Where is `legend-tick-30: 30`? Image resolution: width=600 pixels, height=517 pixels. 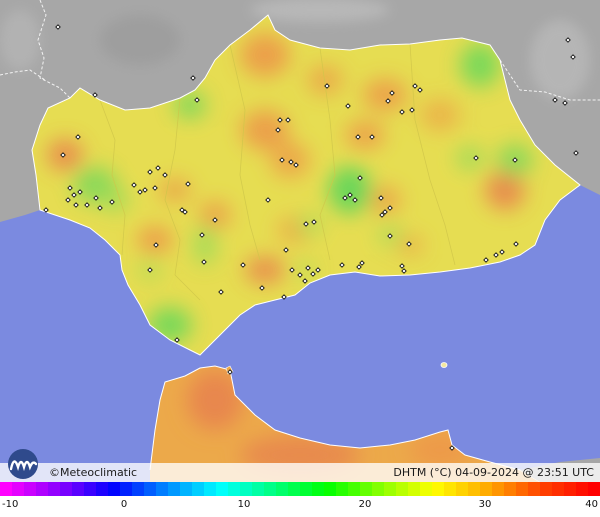
legend-tick-30: 30 is located at coordinates (485, 504).